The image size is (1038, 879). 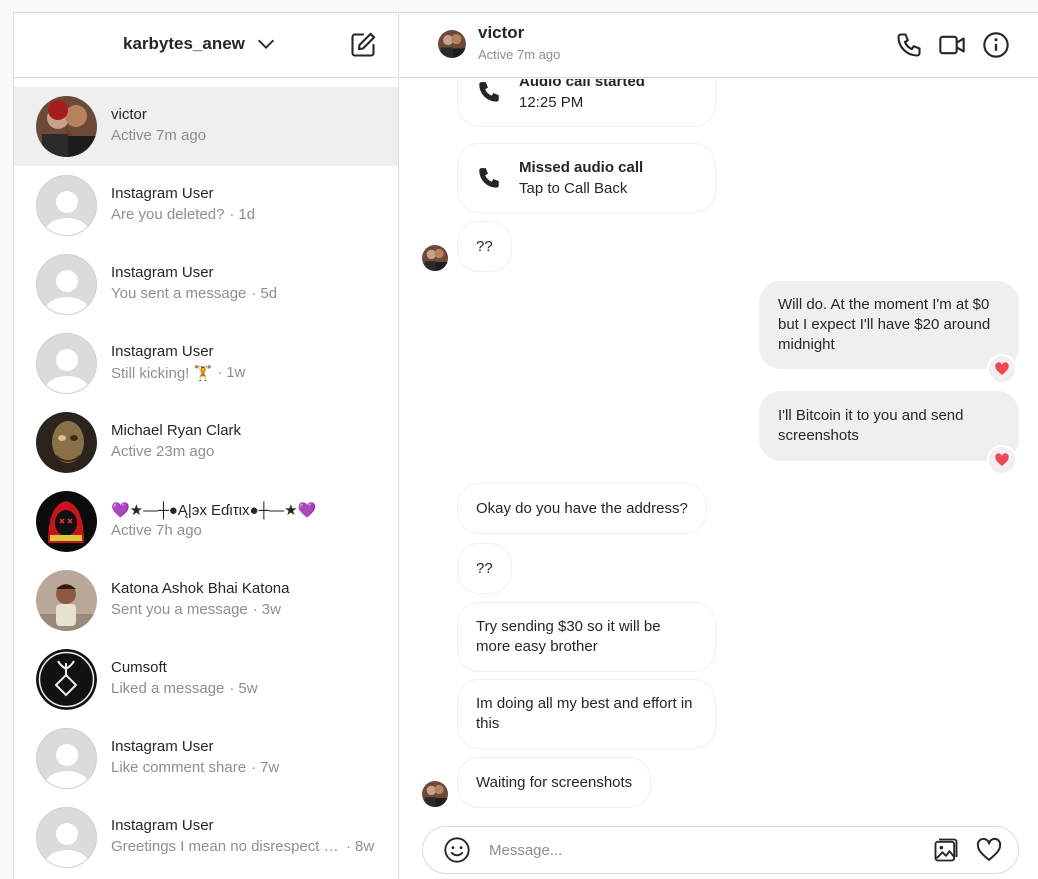 What do you see at coordinates (269, 293) in the screenshot?
I see `thread-time: 5d` at bounding box center [269, 293].